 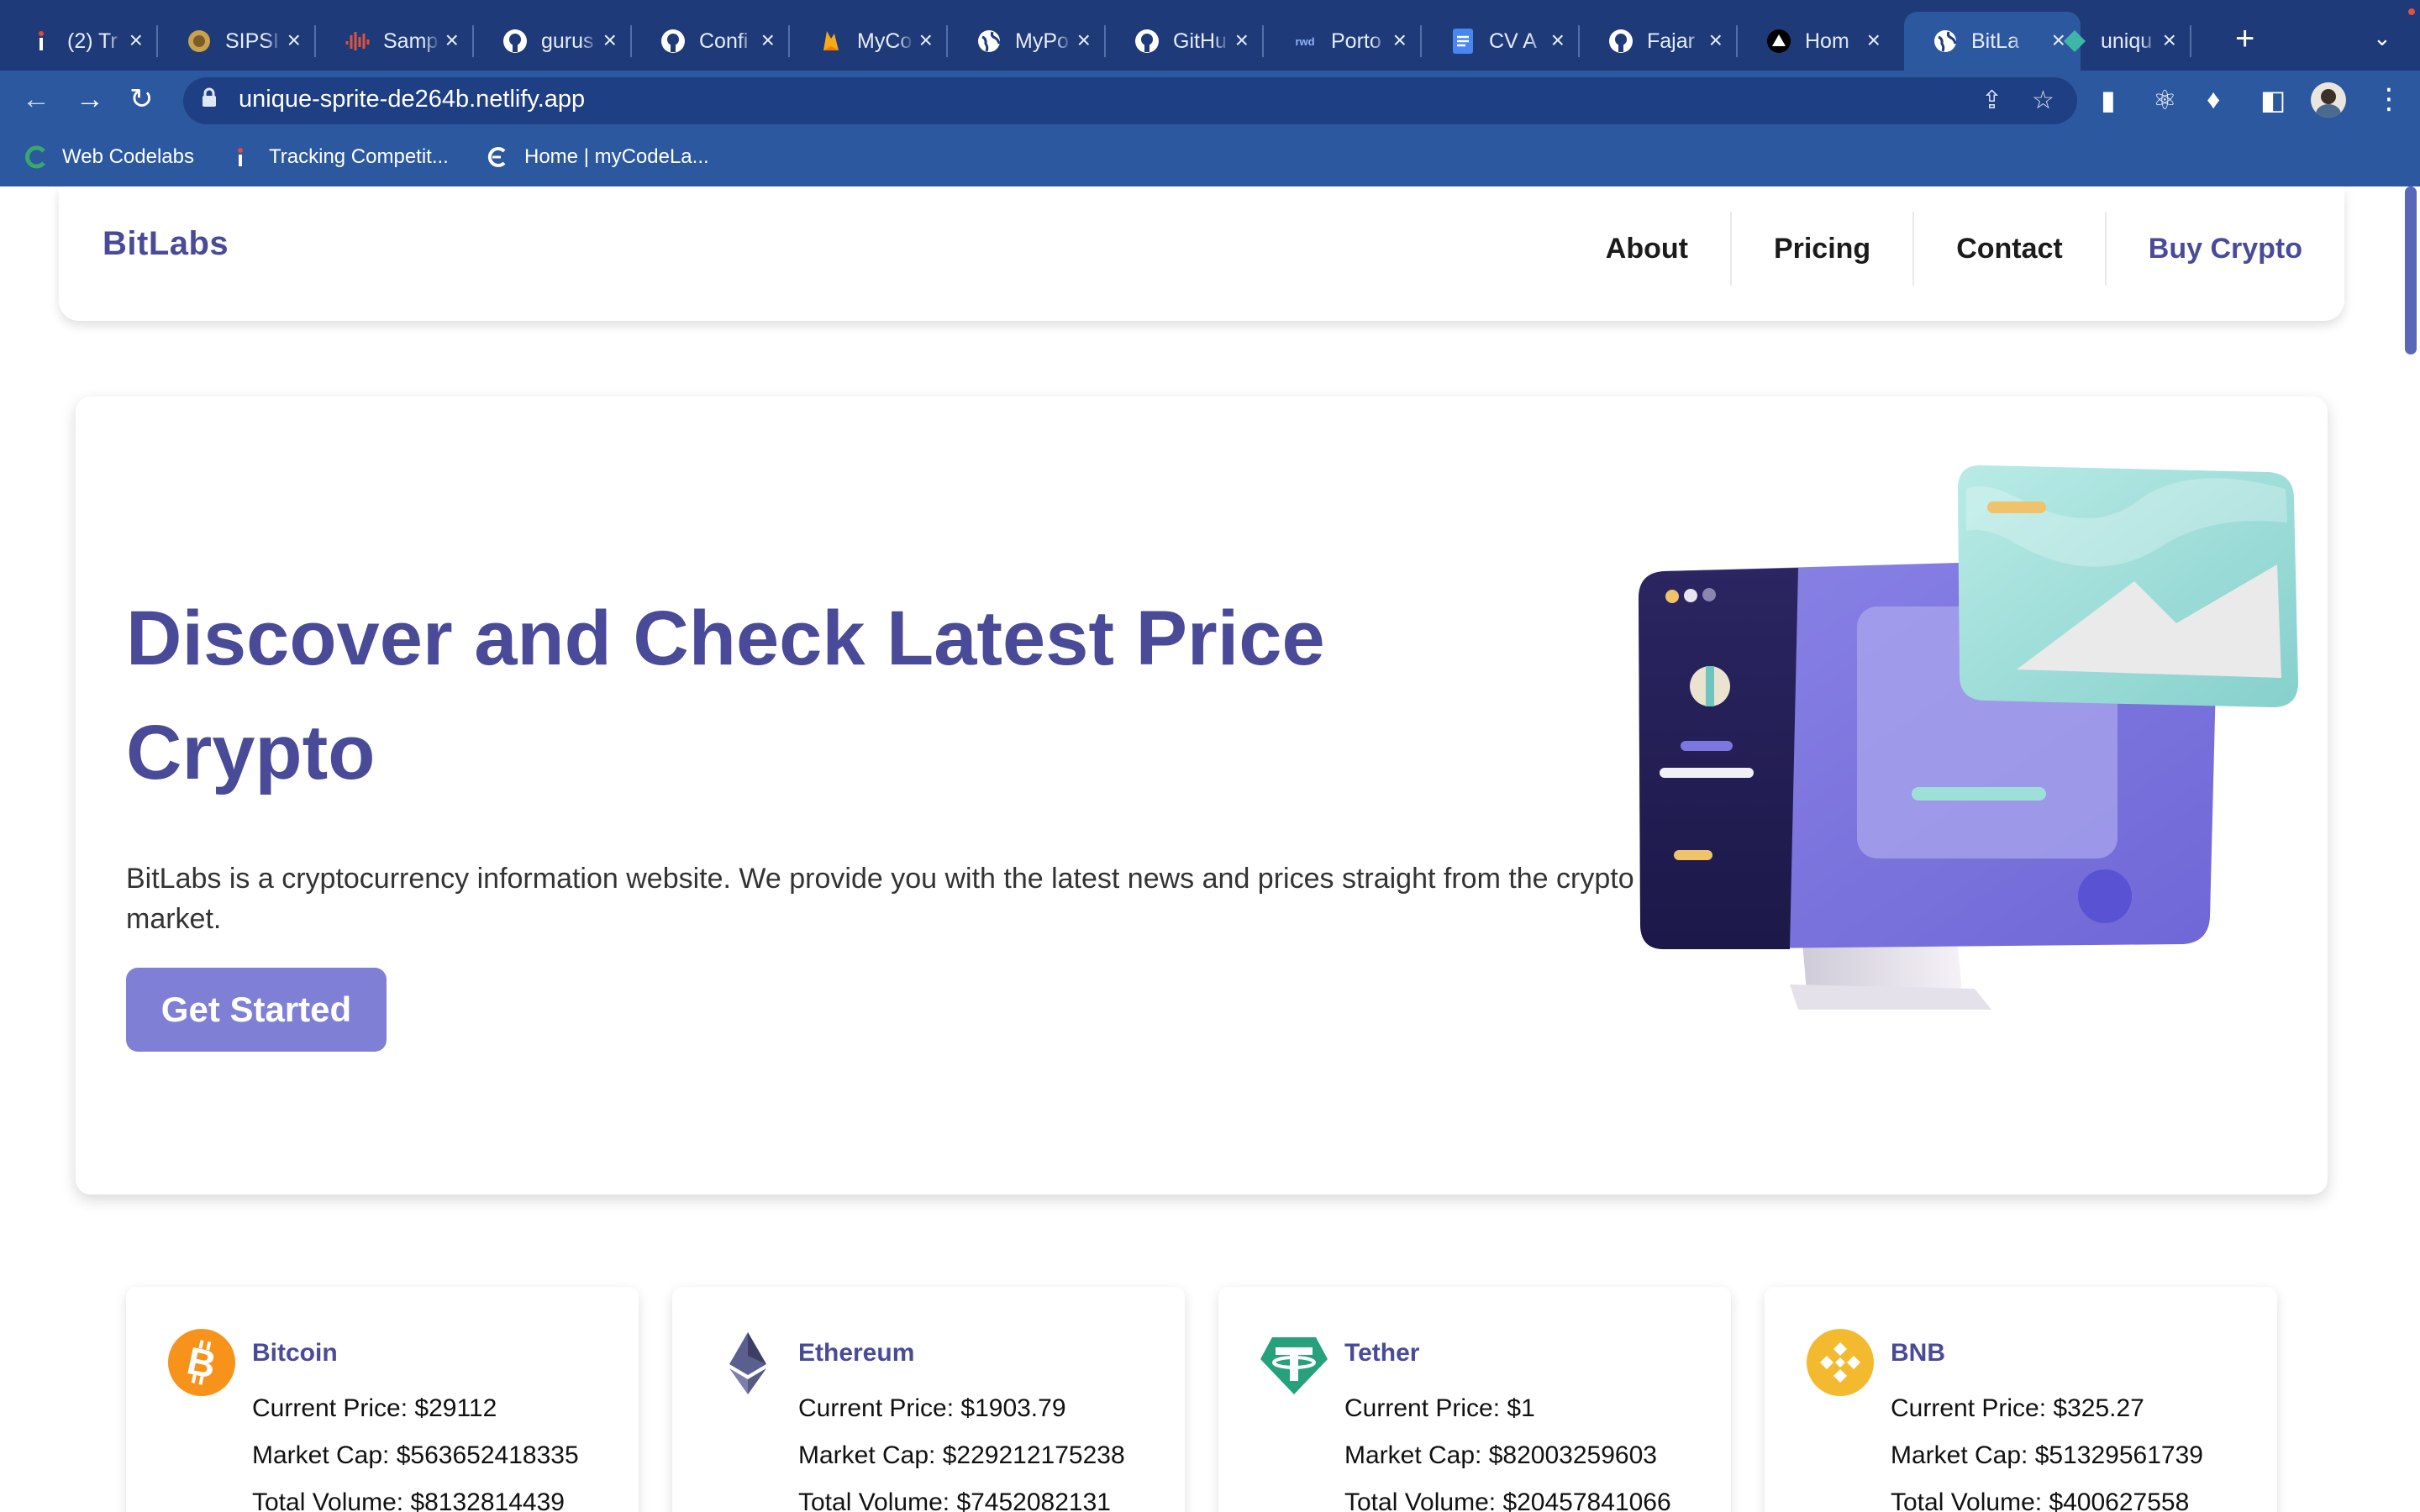 I want to click on browser-tab: gurus ×, so click(x=553, y=41).